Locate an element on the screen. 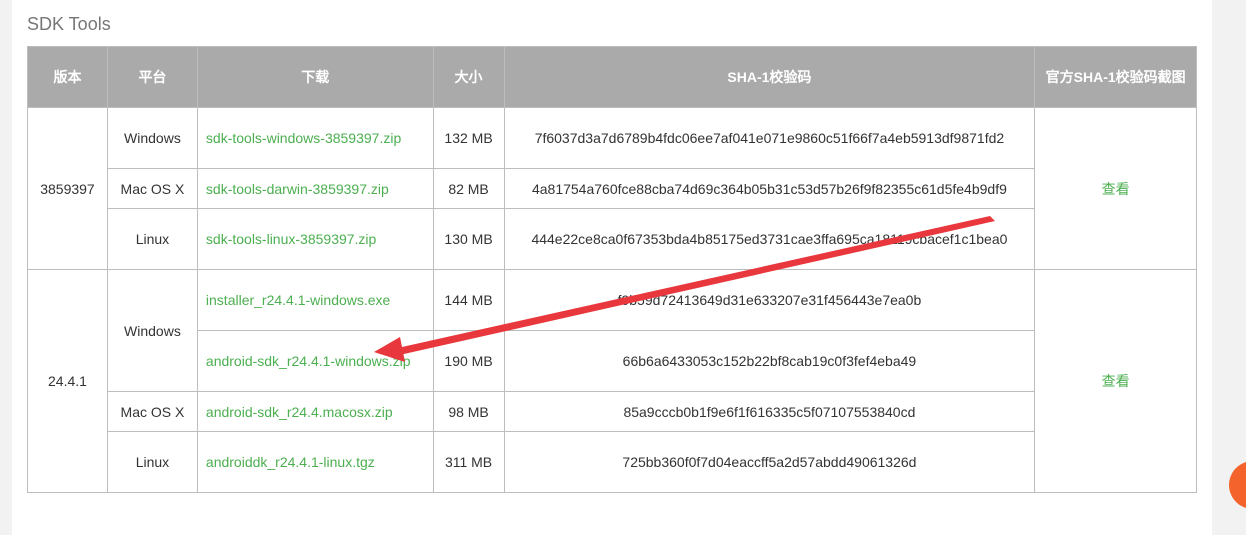 This screenshot has width=1246, height=535. header-size: 大小 is located at coordinates (468, 77).